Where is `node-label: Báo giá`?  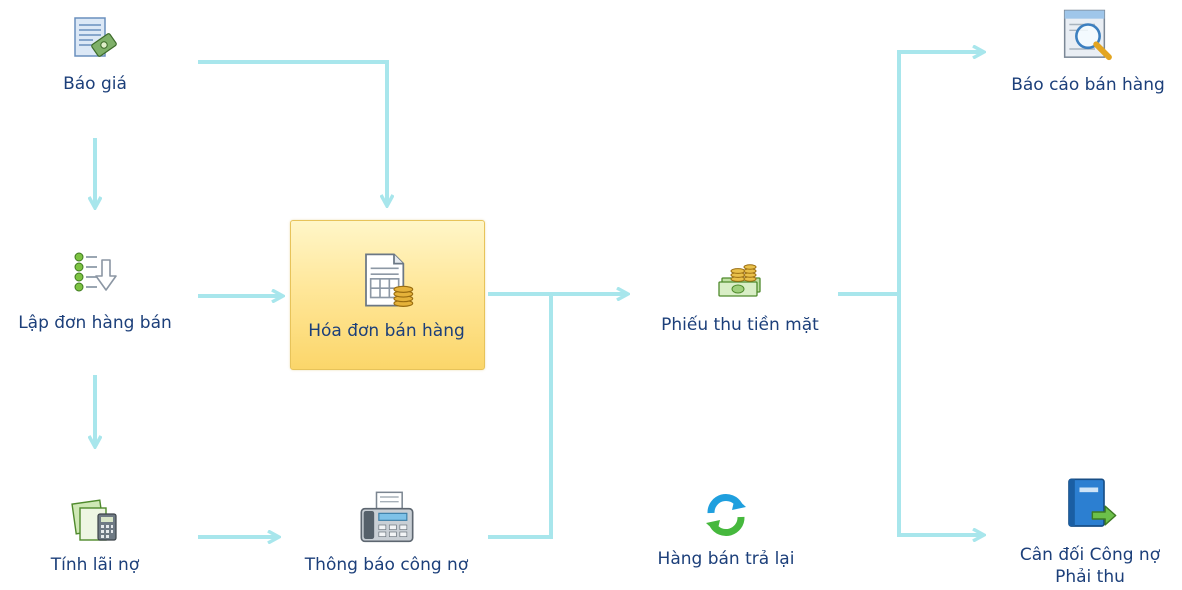
node-label: Báo giá is located at coordinates (95, 84).